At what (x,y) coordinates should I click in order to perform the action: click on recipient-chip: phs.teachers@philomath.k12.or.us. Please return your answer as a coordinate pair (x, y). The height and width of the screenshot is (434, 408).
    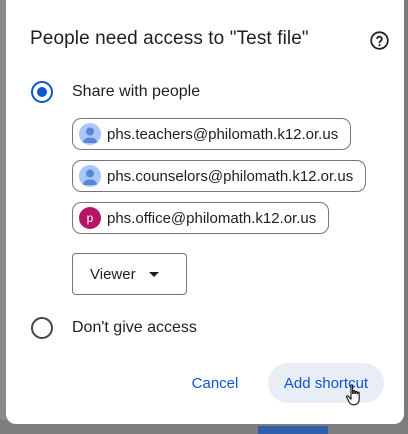
    Looking at the image, I should click on (212, 134).